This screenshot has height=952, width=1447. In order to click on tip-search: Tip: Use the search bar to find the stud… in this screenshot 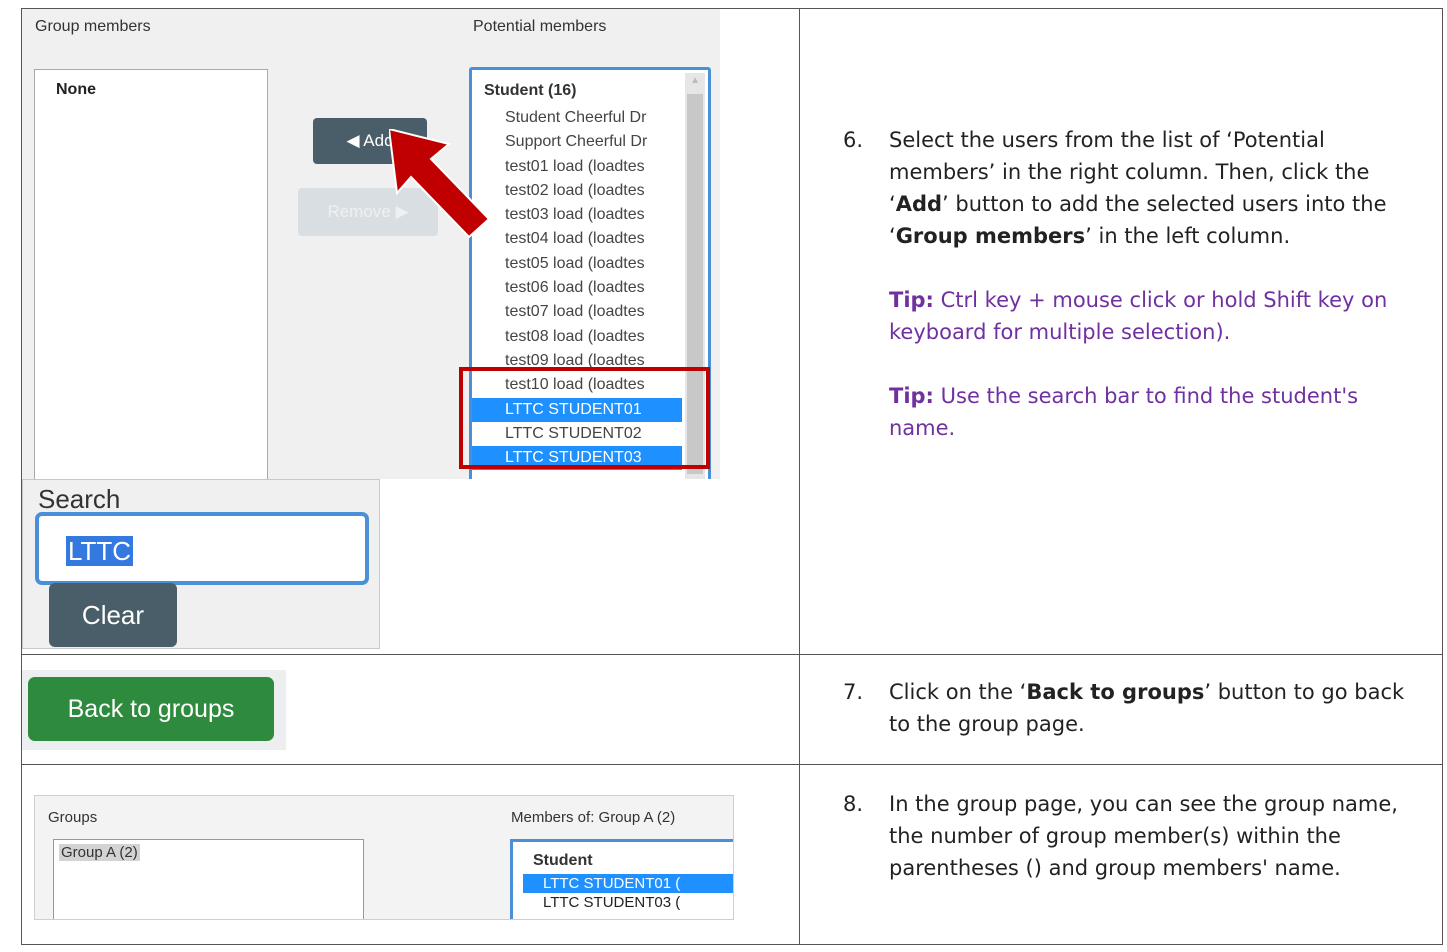, I will do `click(1157, 412)`.